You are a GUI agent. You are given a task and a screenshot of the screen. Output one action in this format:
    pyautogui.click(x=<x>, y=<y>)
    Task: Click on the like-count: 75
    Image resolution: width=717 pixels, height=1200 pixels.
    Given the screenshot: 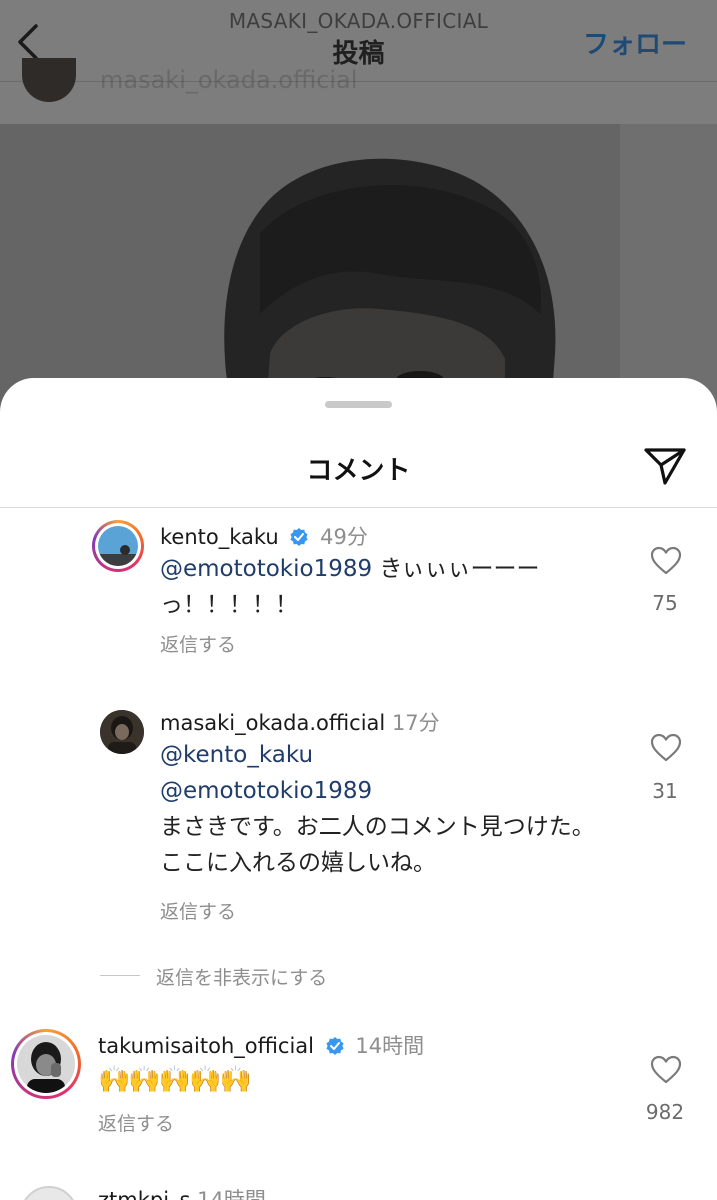 What is the action you would take?
    pyautogui.click(x=665, y=603)
    